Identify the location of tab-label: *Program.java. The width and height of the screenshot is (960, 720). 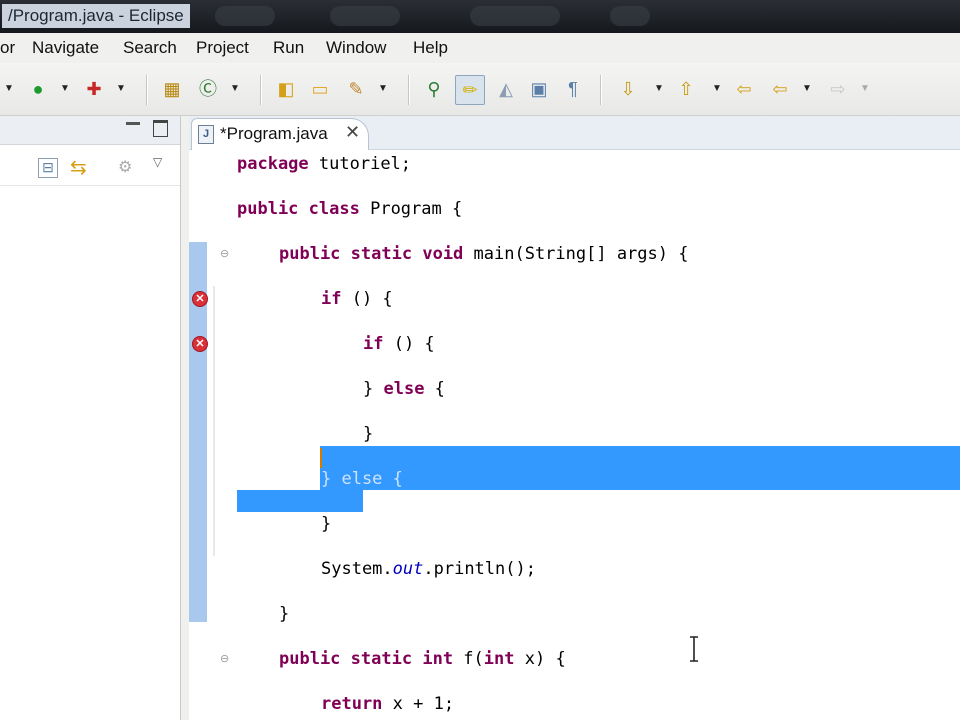
(274, 133).